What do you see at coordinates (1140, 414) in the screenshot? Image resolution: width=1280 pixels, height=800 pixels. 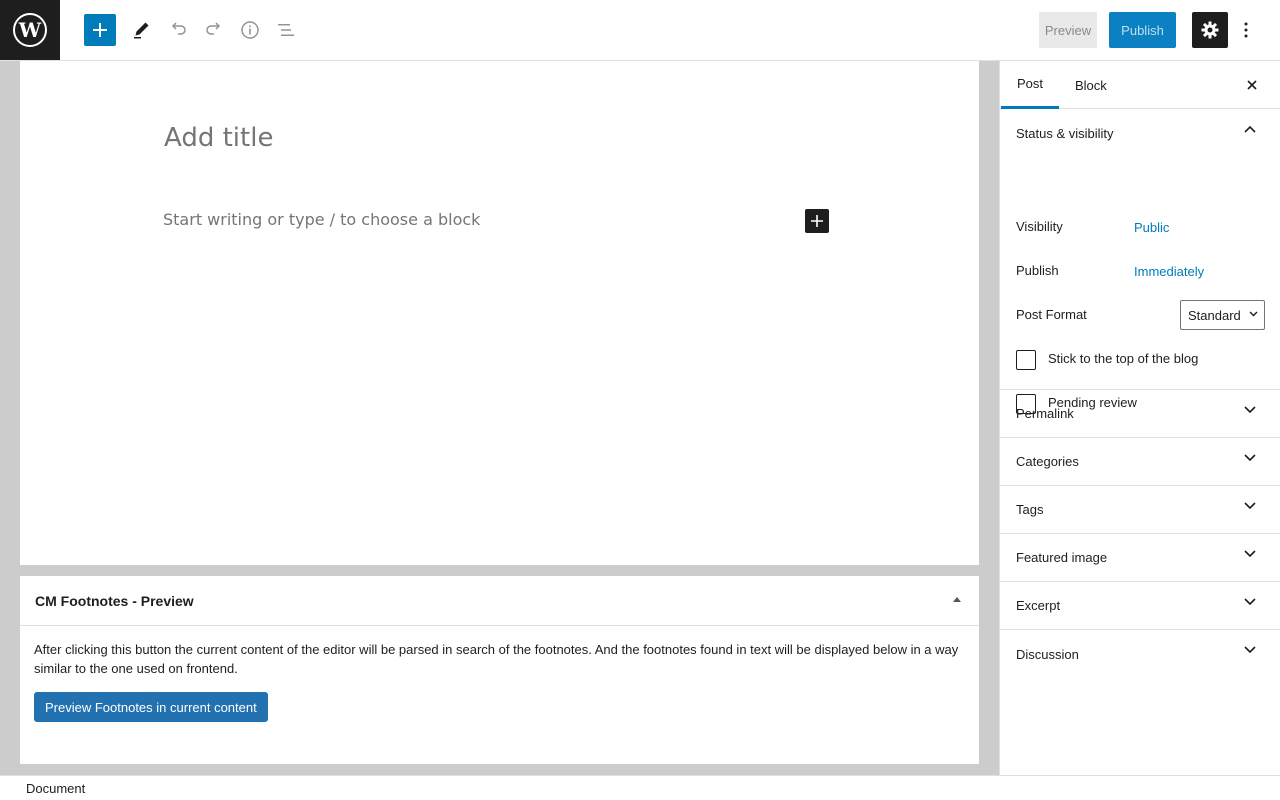 I see `panel-permalink: Permalink` at bounding box center [1140, 414].